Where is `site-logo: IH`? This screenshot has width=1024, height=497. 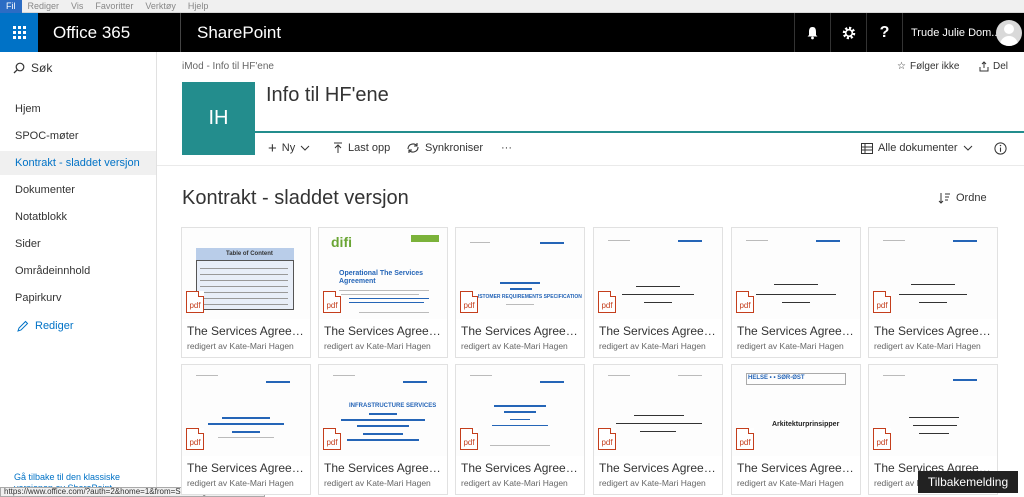
site-logo: IH is located at coordinates (218, 118).